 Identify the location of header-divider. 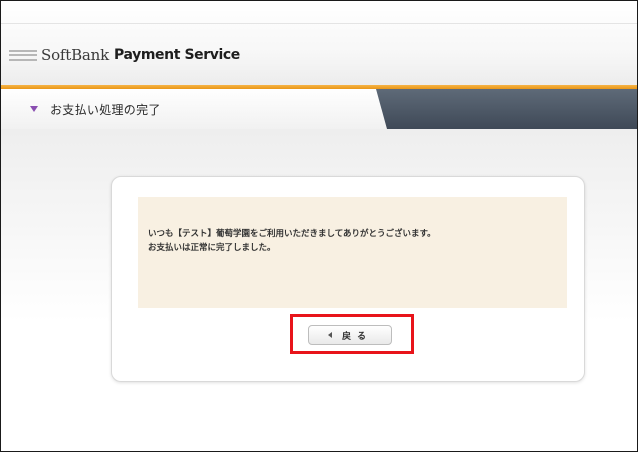
(319, 23).